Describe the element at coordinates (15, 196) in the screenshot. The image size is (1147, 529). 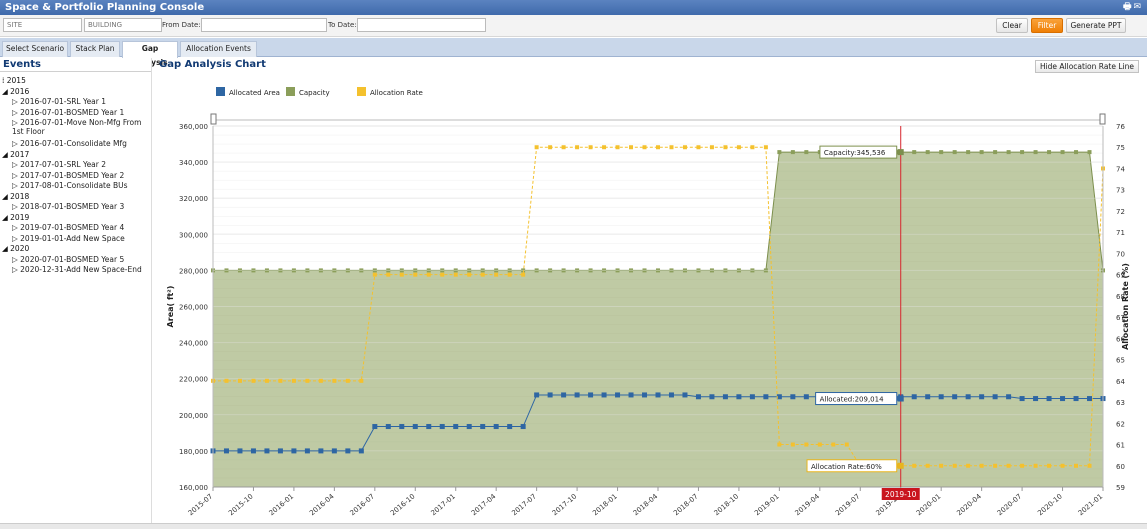
I see `tree-year: ◢ 2018` at that location.